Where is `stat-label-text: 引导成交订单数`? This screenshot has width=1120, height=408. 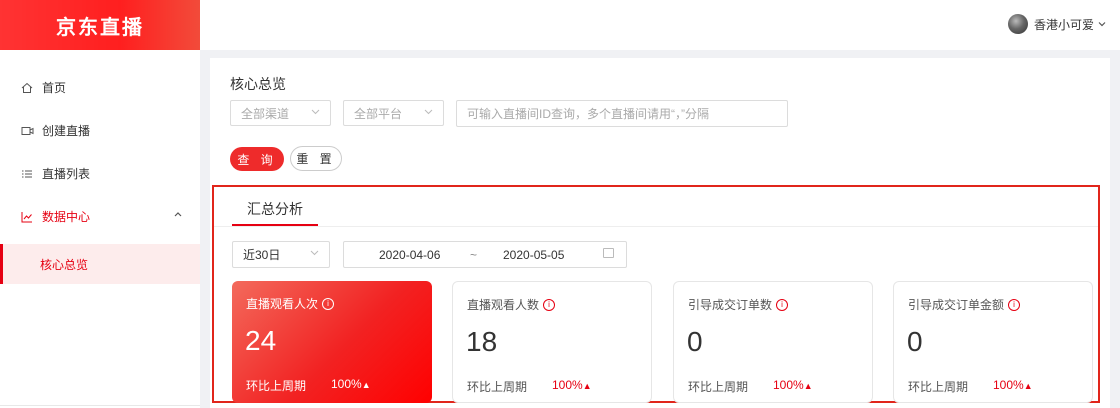
stat-label-text: 引导成交订单数 is located at coordinates (730, 305).